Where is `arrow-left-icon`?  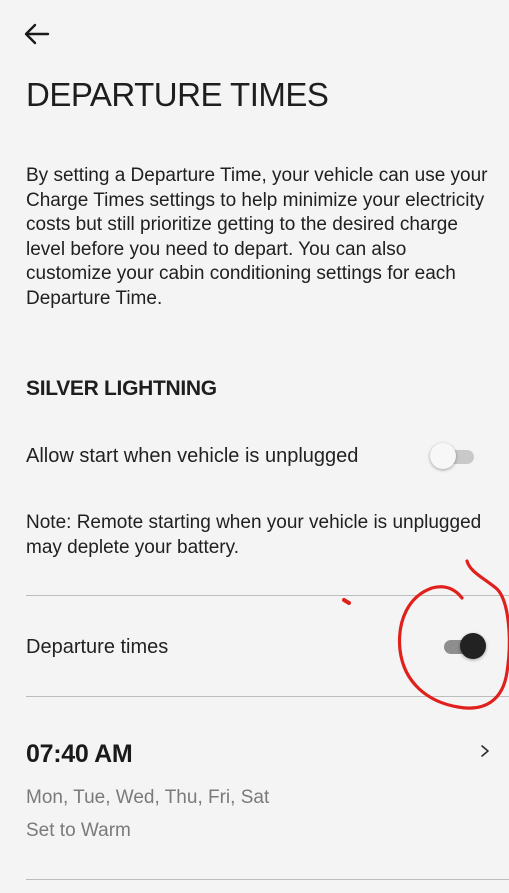
arrow-left-icon is located at coordinates (37, 34).